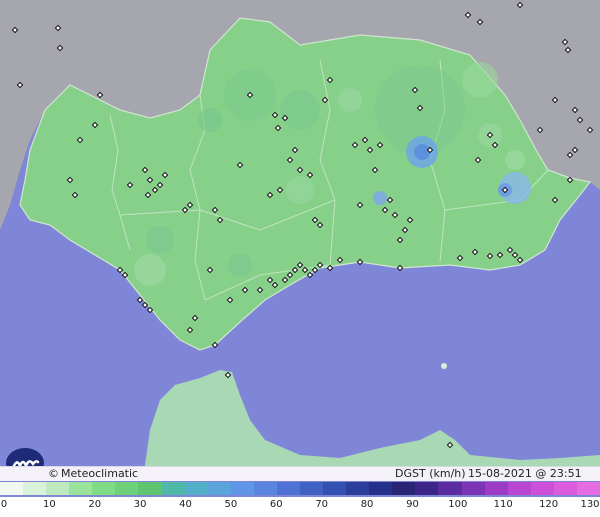  I want to click on scale-label: 10, so click(49, 504).